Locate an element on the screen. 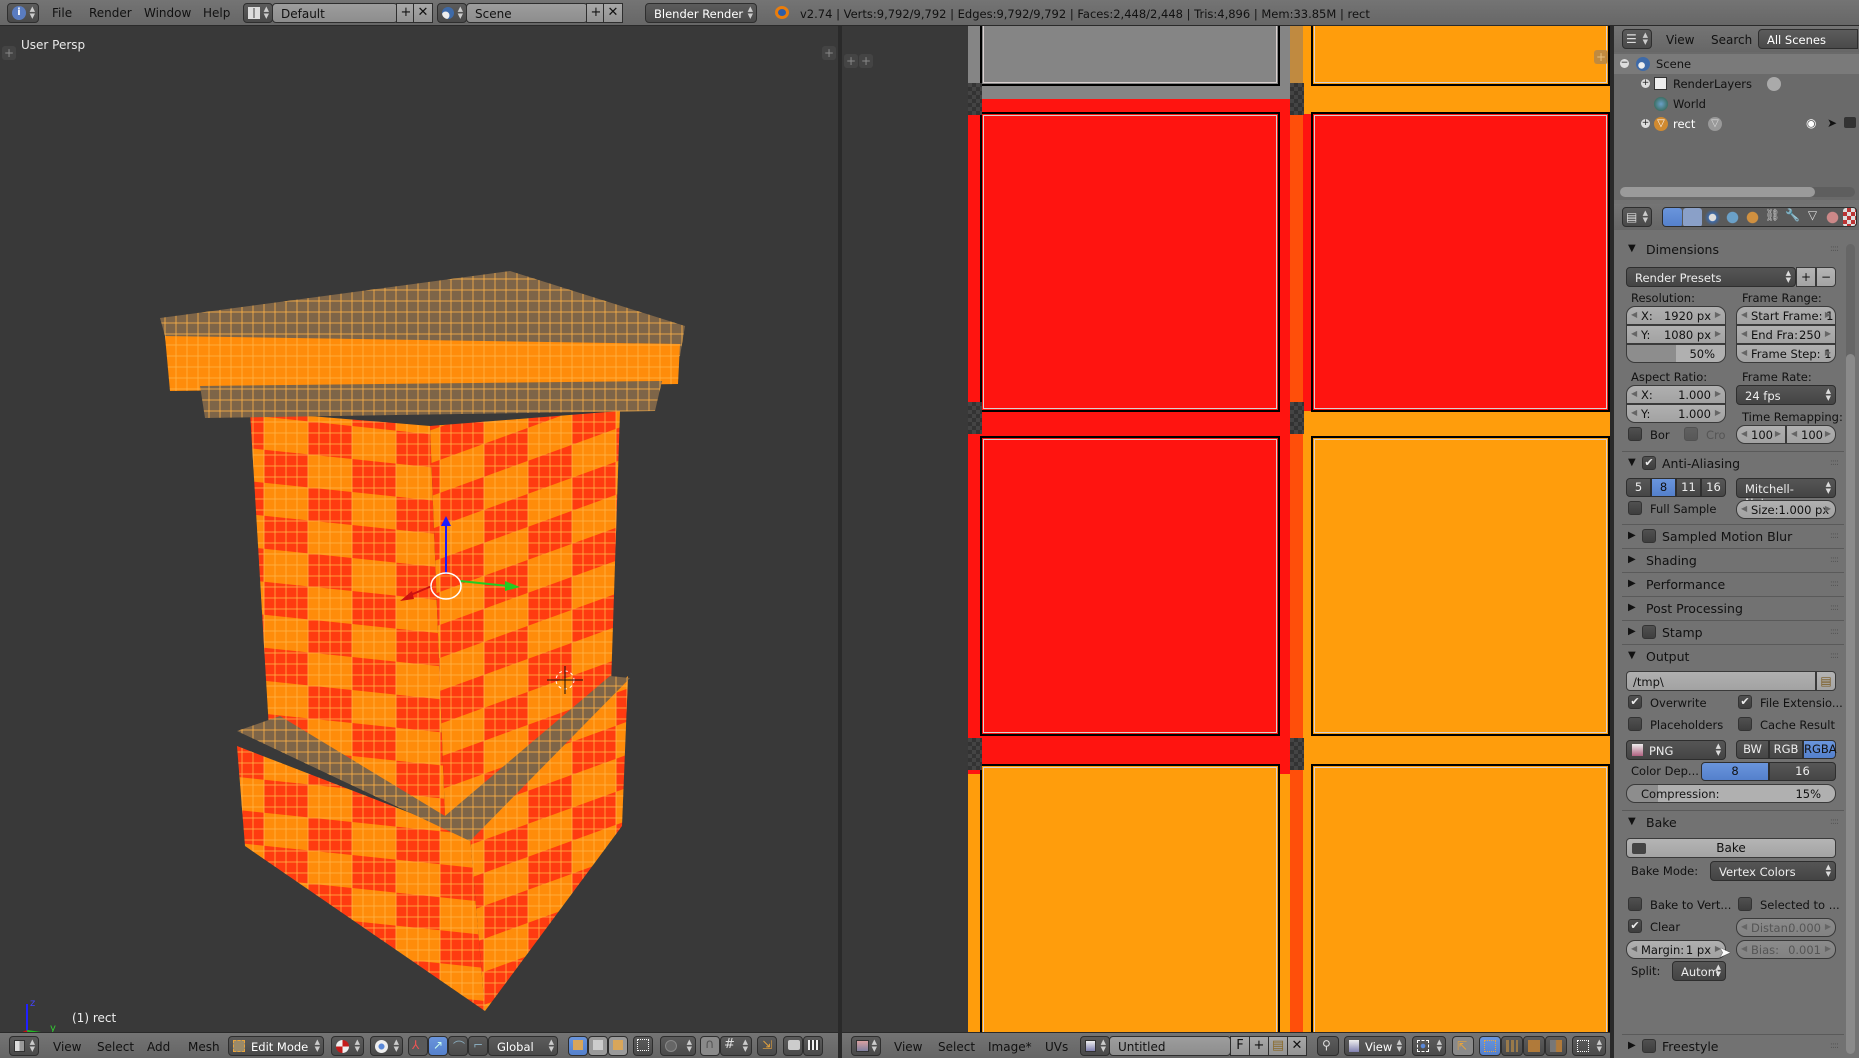 This screenshot has height=1058, width=1859. sync-selection-button: ⇱ is located at coordinates (1463, 1046).